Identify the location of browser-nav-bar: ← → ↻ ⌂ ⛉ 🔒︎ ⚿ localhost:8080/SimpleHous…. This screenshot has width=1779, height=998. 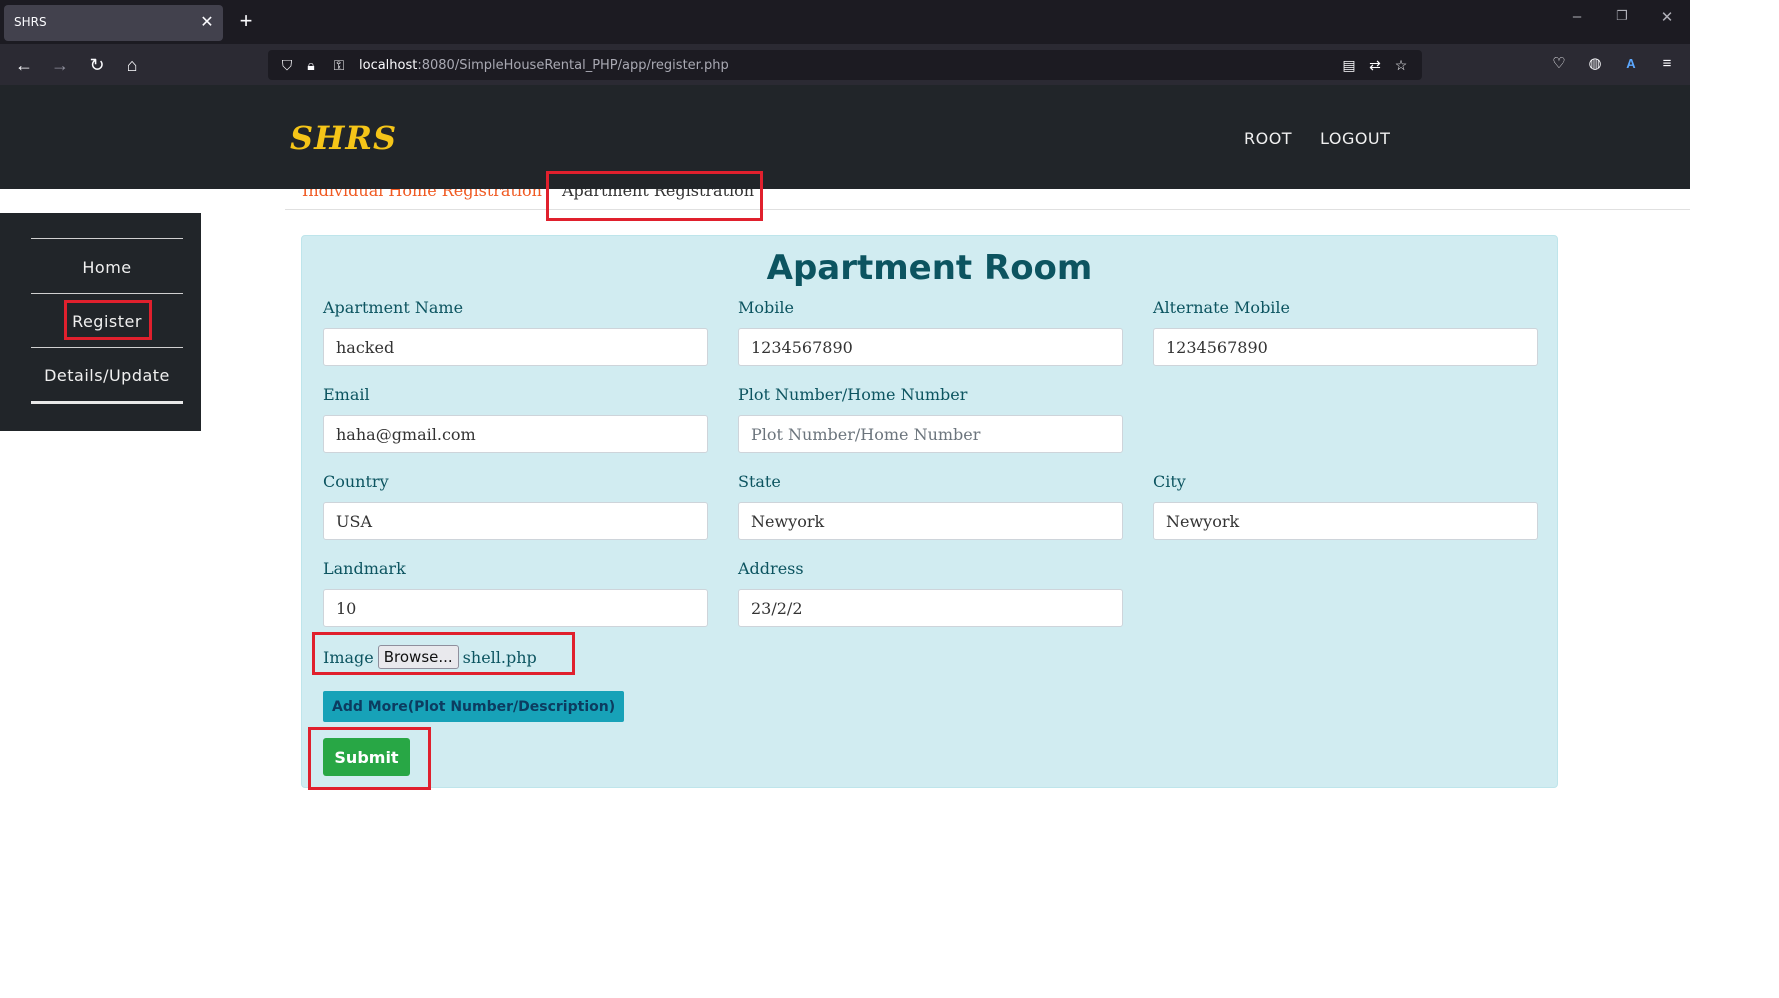
(845, 64).